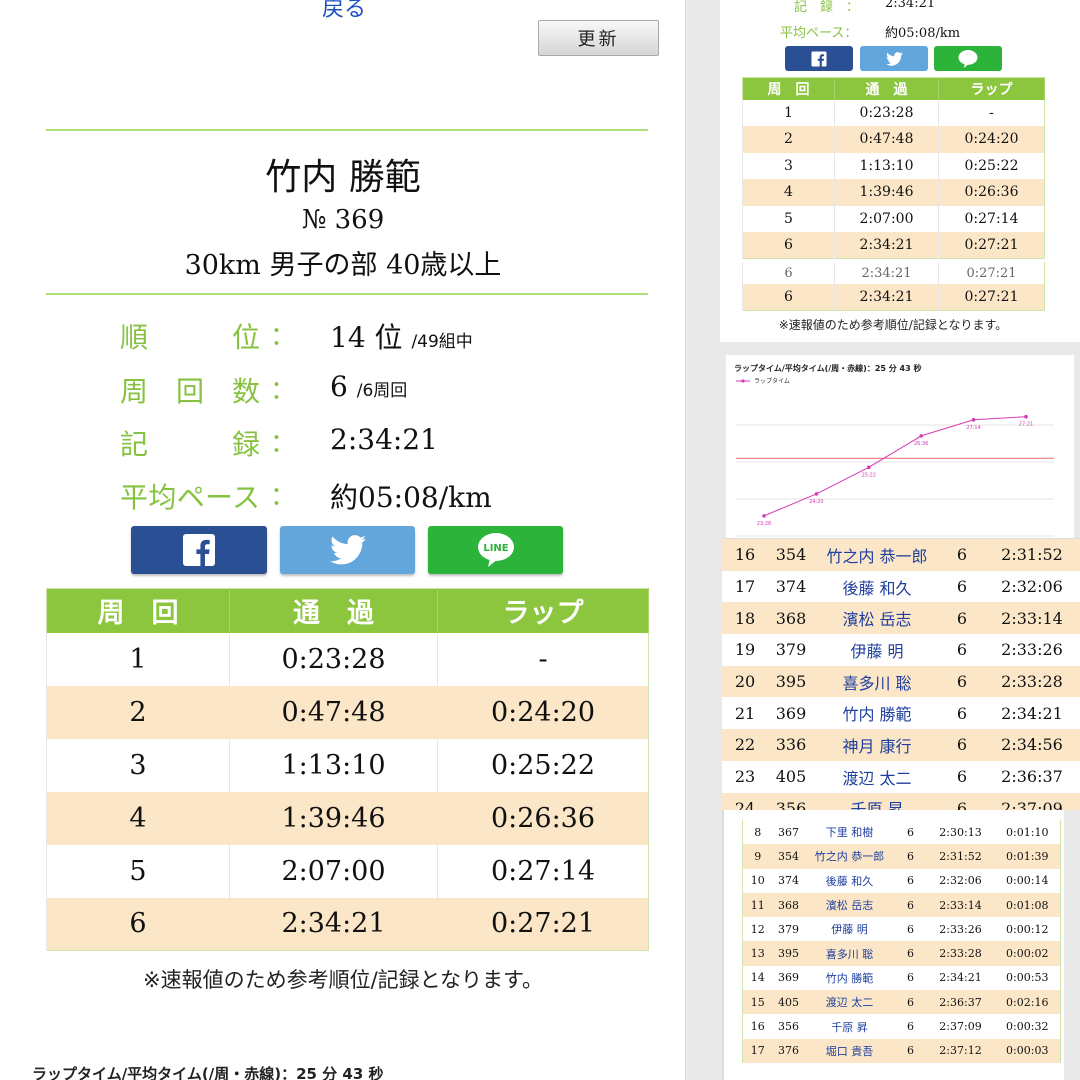 This screenshot has height=1080, width=1080. Describe the element at coordinates (757, 978) in the screenshot. I see `ranking-cell: 14` at that location.